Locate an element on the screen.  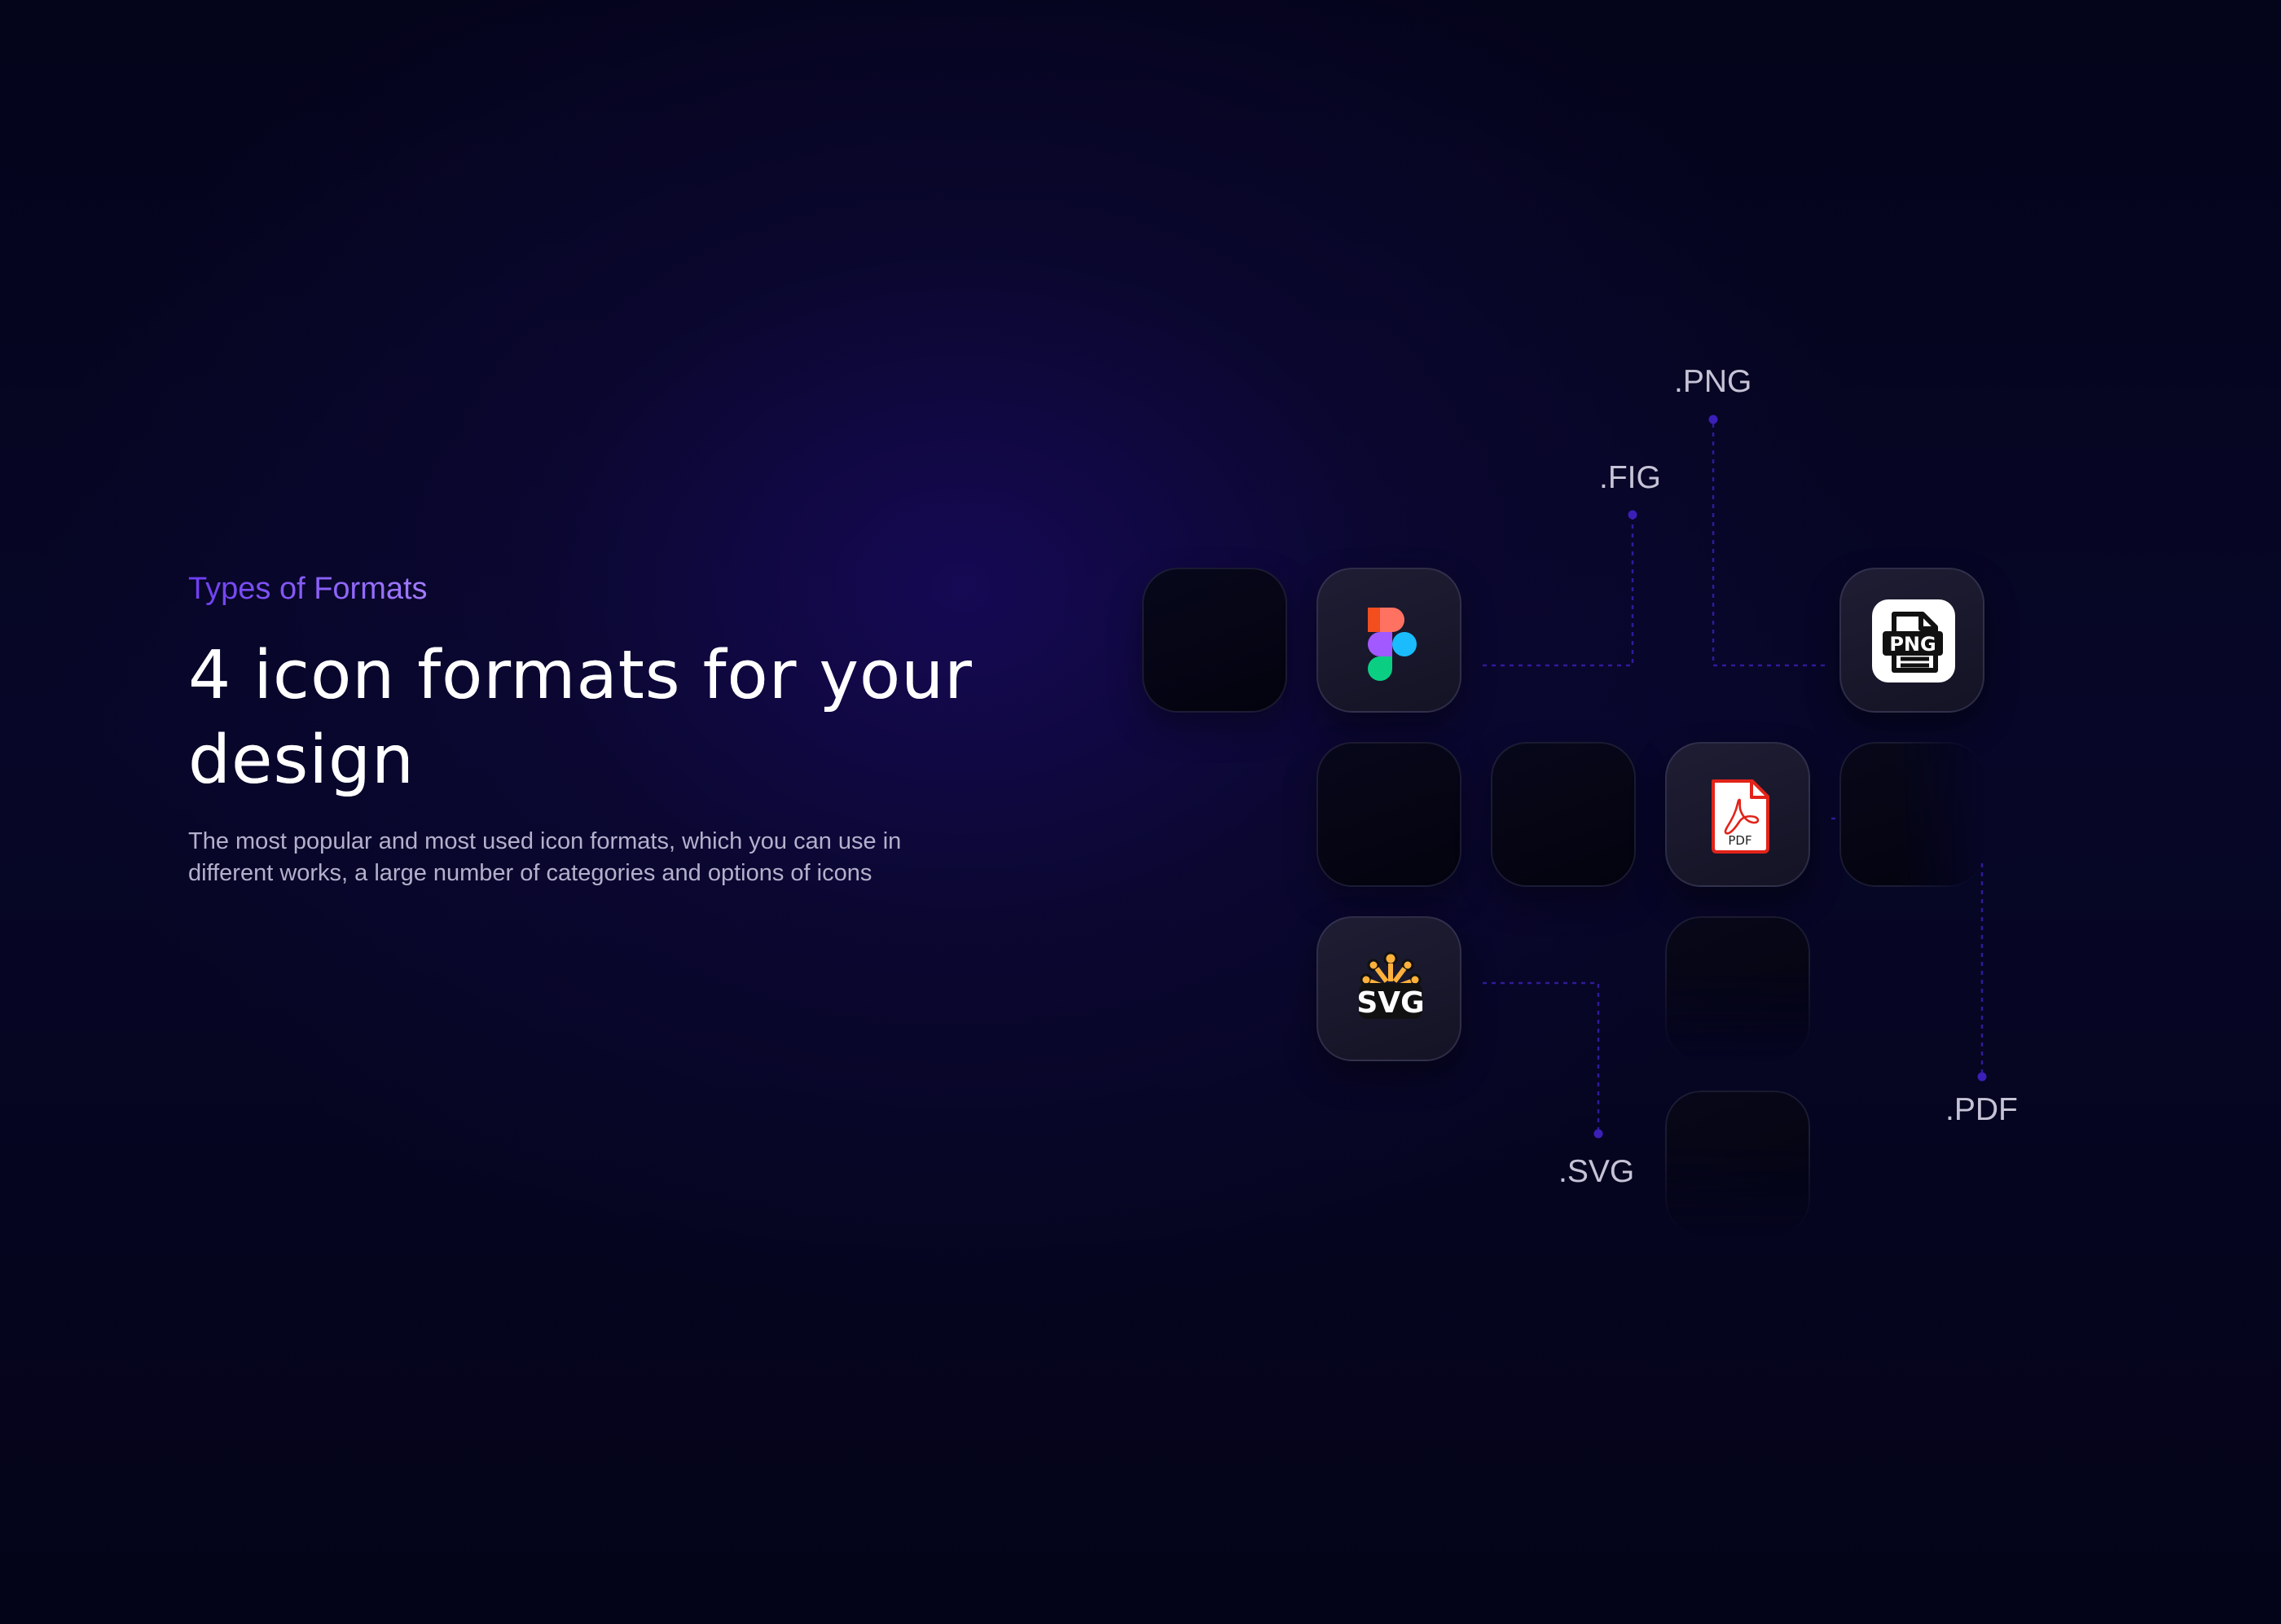
pdf-tile: PDF is located at coordinates (1737, 814).